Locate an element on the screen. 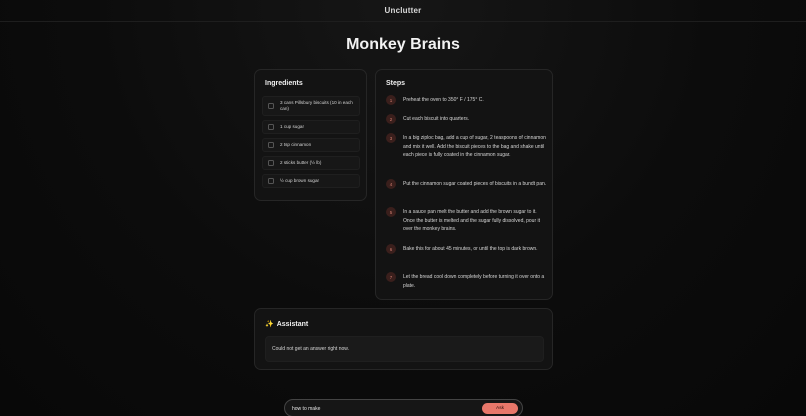 The image size is (806, 416). page-title: Monkey Brains is located at coordinates (403, 44).